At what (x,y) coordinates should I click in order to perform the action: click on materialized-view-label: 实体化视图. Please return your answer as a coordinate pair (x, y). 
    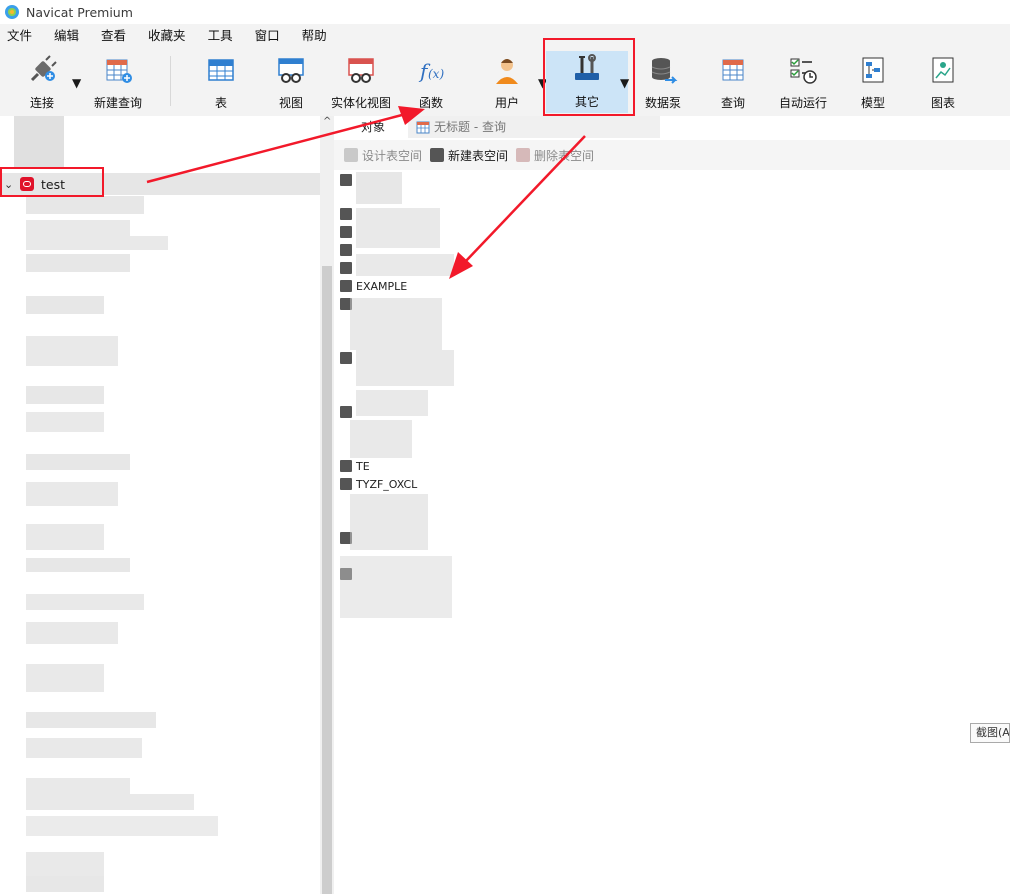
    Looking at the image, I should click on (360, 103).